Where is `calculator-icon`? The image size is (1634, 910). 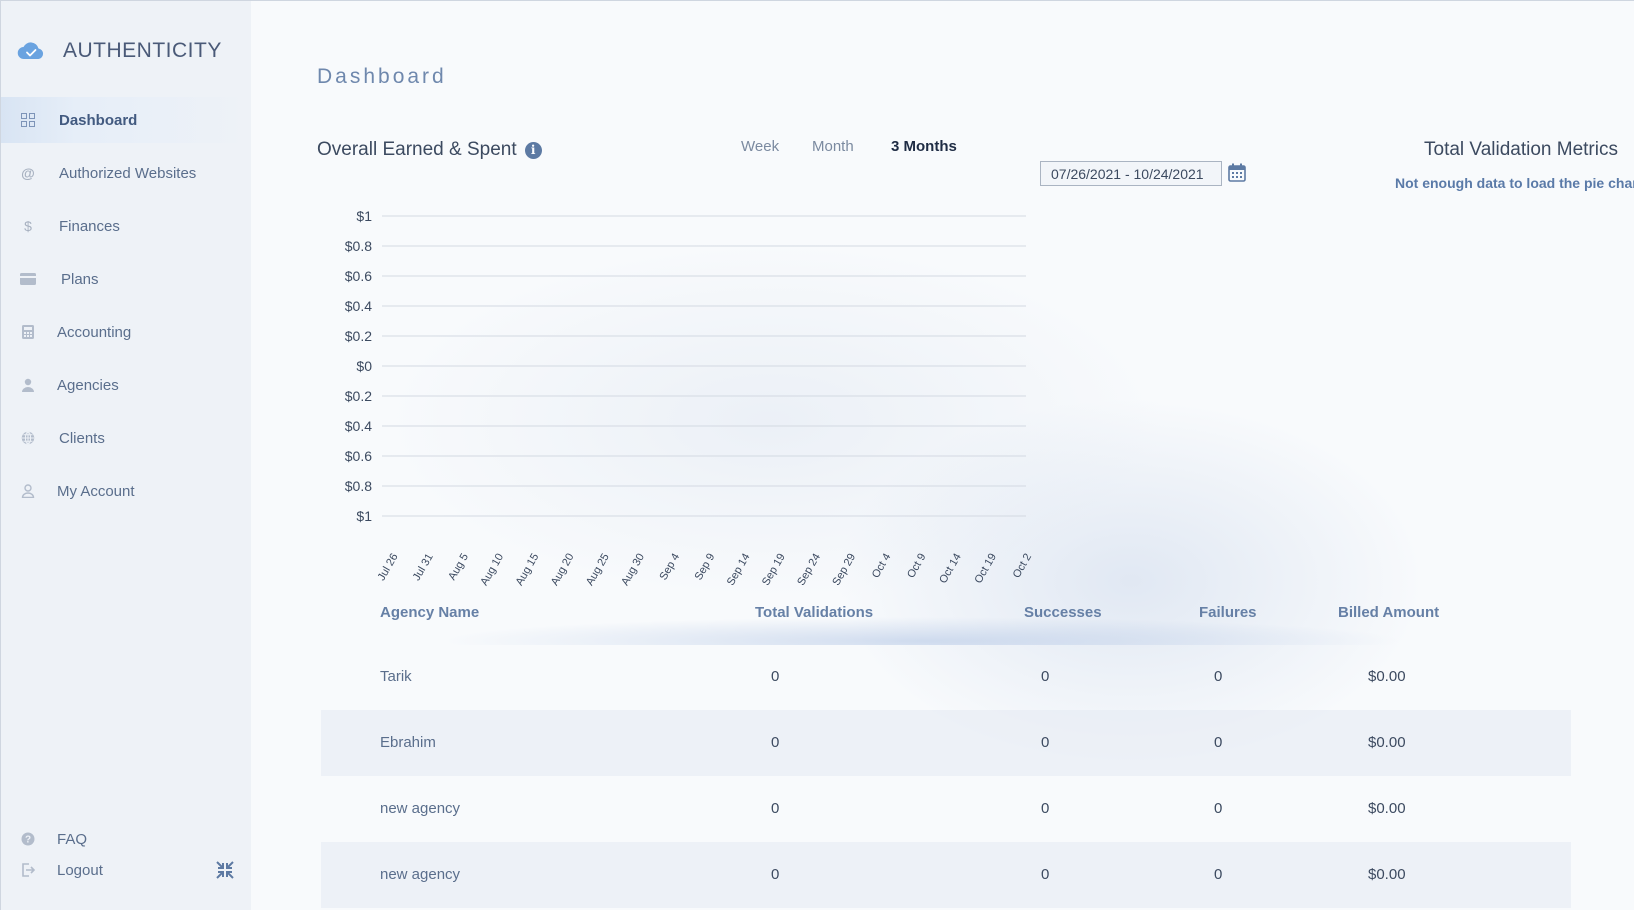 calculator-icon is located at coordinates (28, 332).